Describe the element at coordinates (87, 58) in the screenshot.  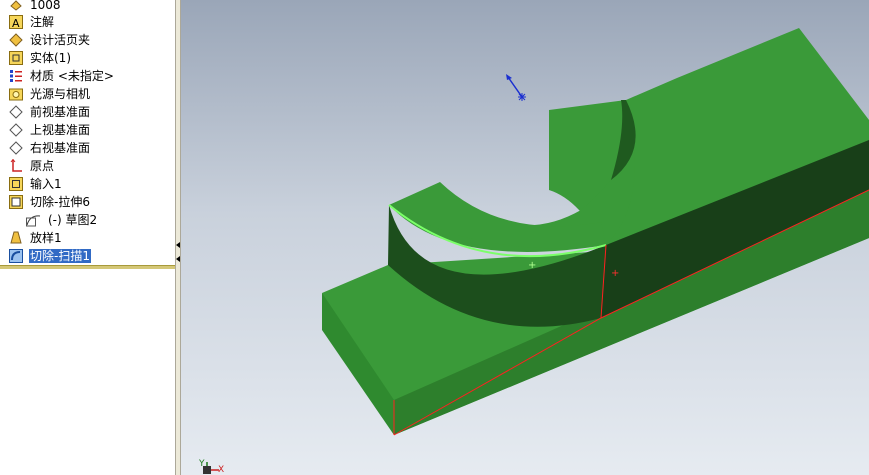
I see `tree-item-solid-bodies: 实体(1)` at that location.